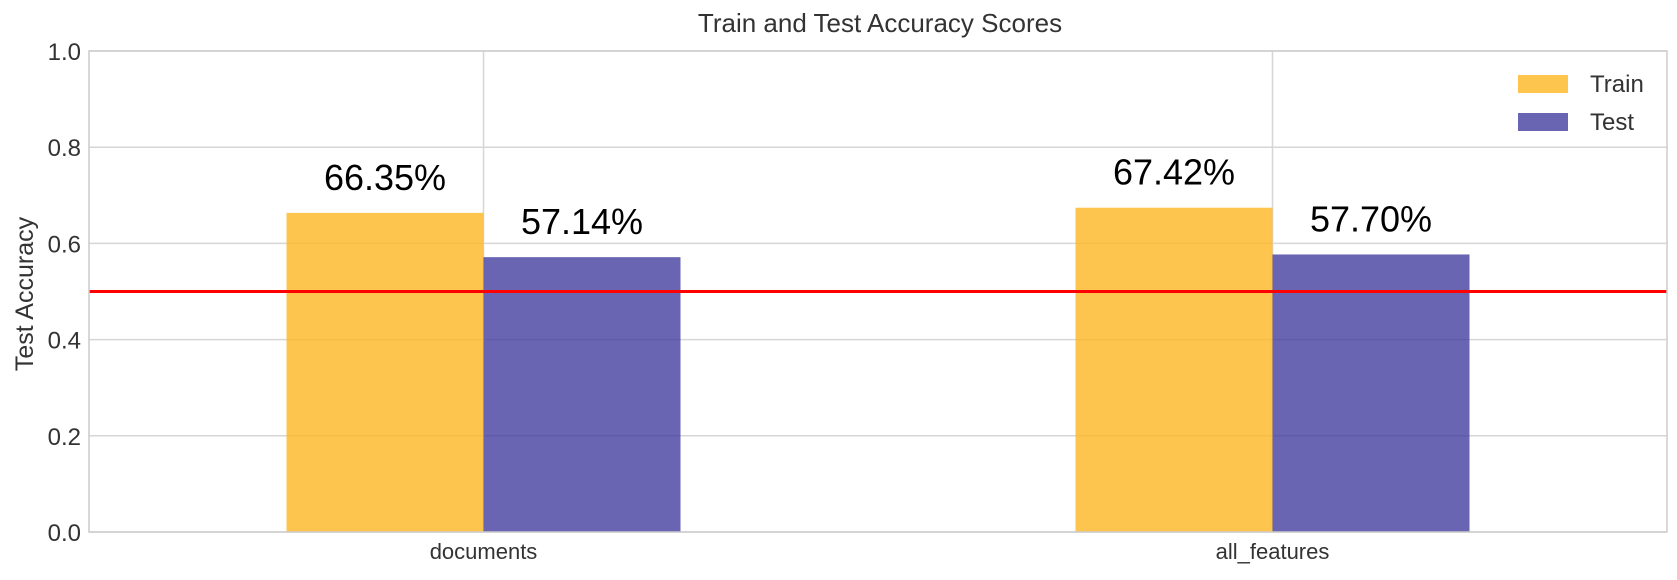 The height and width of the screenshot is (580, 1677). What do you see at coordinates (1617, 84) in the screenshot?
I see `legend-label-train: Train` at bounding box center [1617, 84].